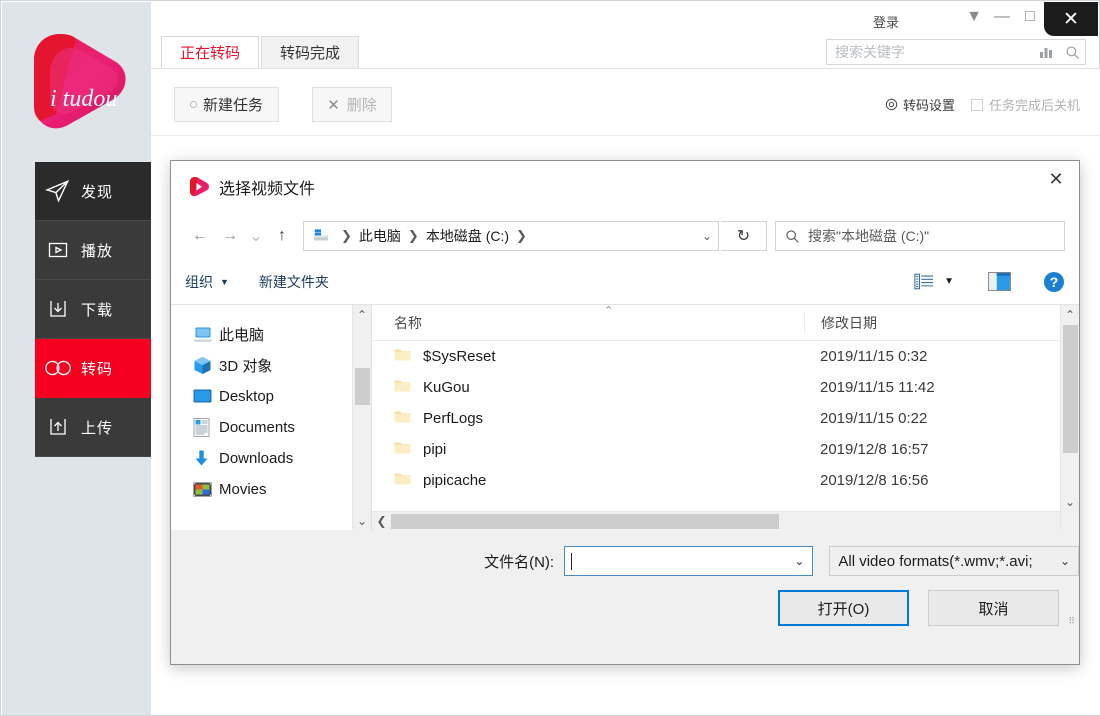 Image resolution: width=1100 pixels, height=716 pixels. I want to click on chart-icon, so click(1046, 52).